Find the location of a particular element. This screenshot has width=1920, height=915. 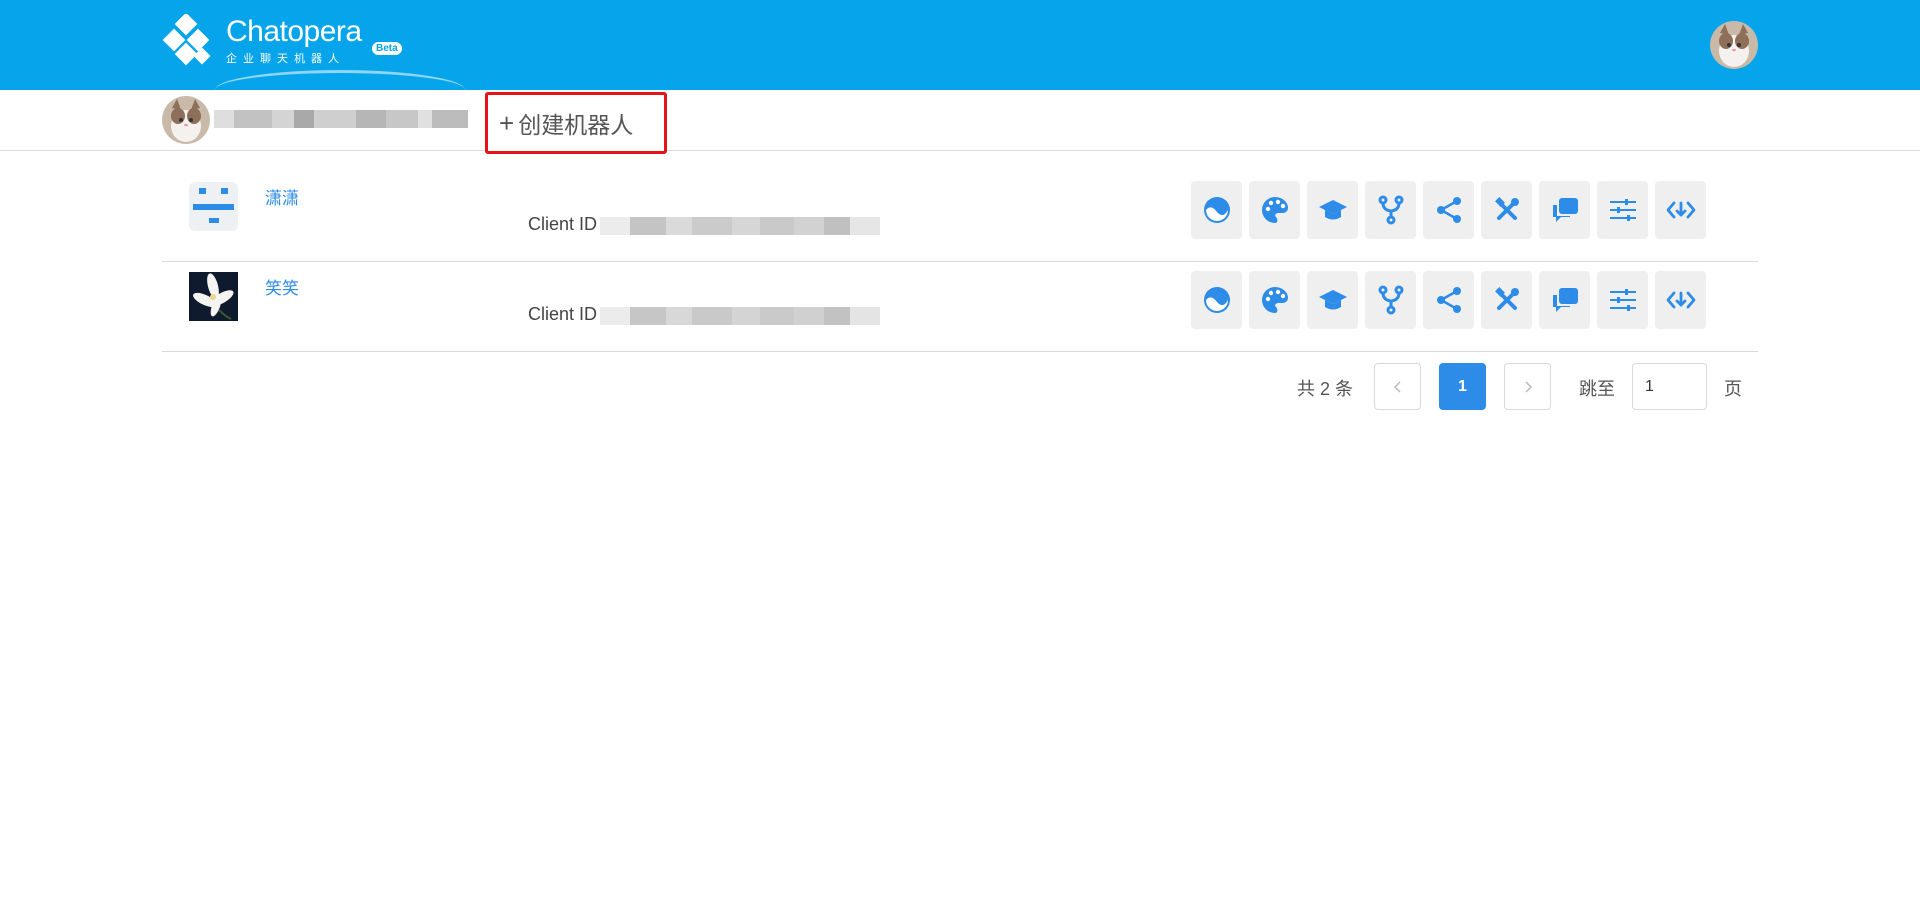

user-avatar is located at coordinates (1734, 45).